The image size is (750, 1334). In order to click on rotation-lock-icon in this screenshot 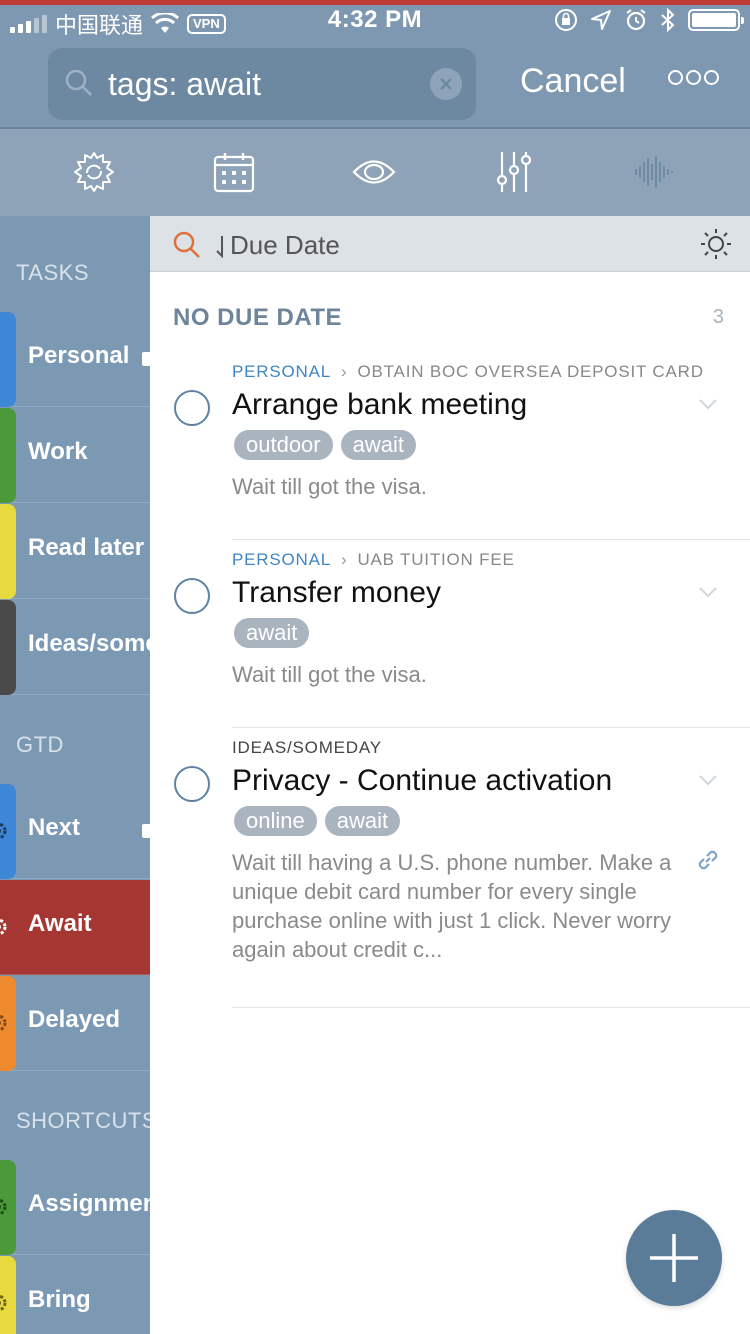, I will do `click(566, 20)`.